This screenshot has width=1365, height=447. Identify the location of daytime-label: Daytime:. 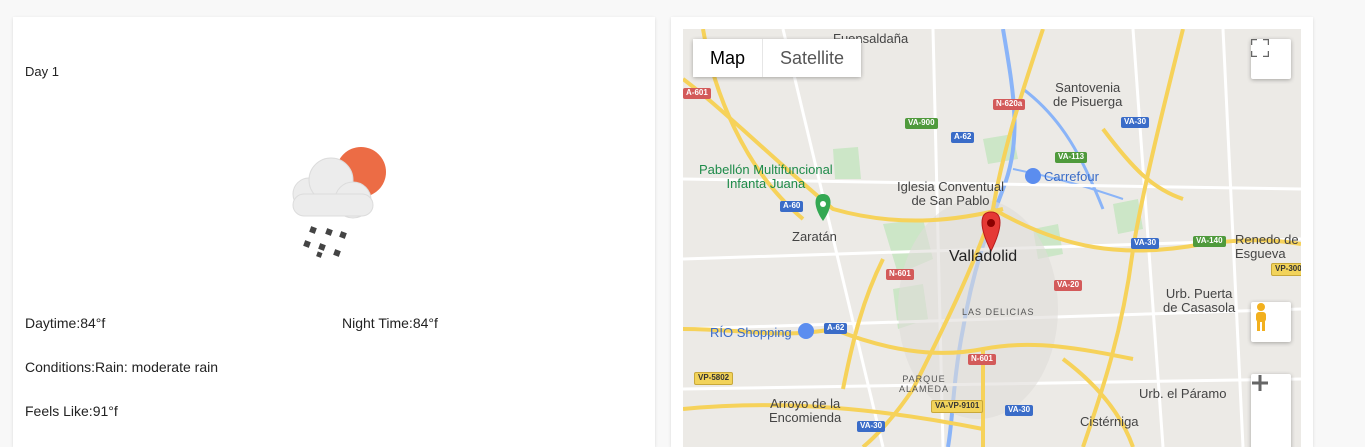
(53, 323).